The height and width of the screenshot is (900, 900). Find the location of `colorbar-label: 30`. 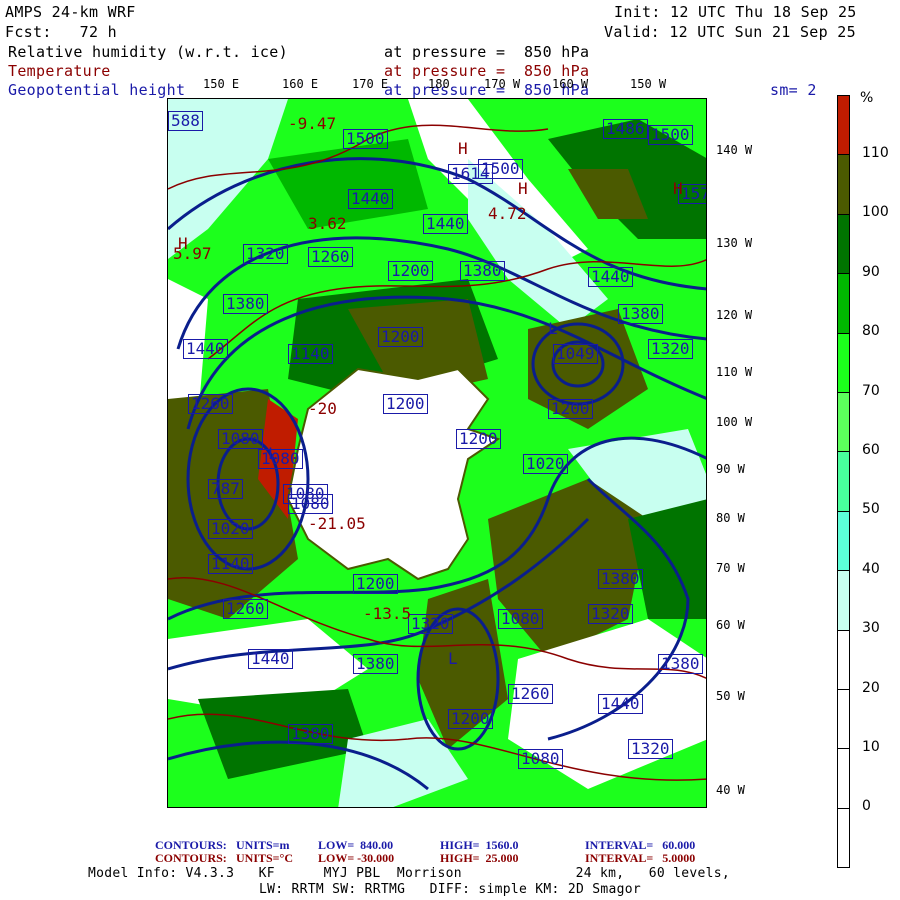

colorbar-label: 30 is located at coordinates (871, 628).